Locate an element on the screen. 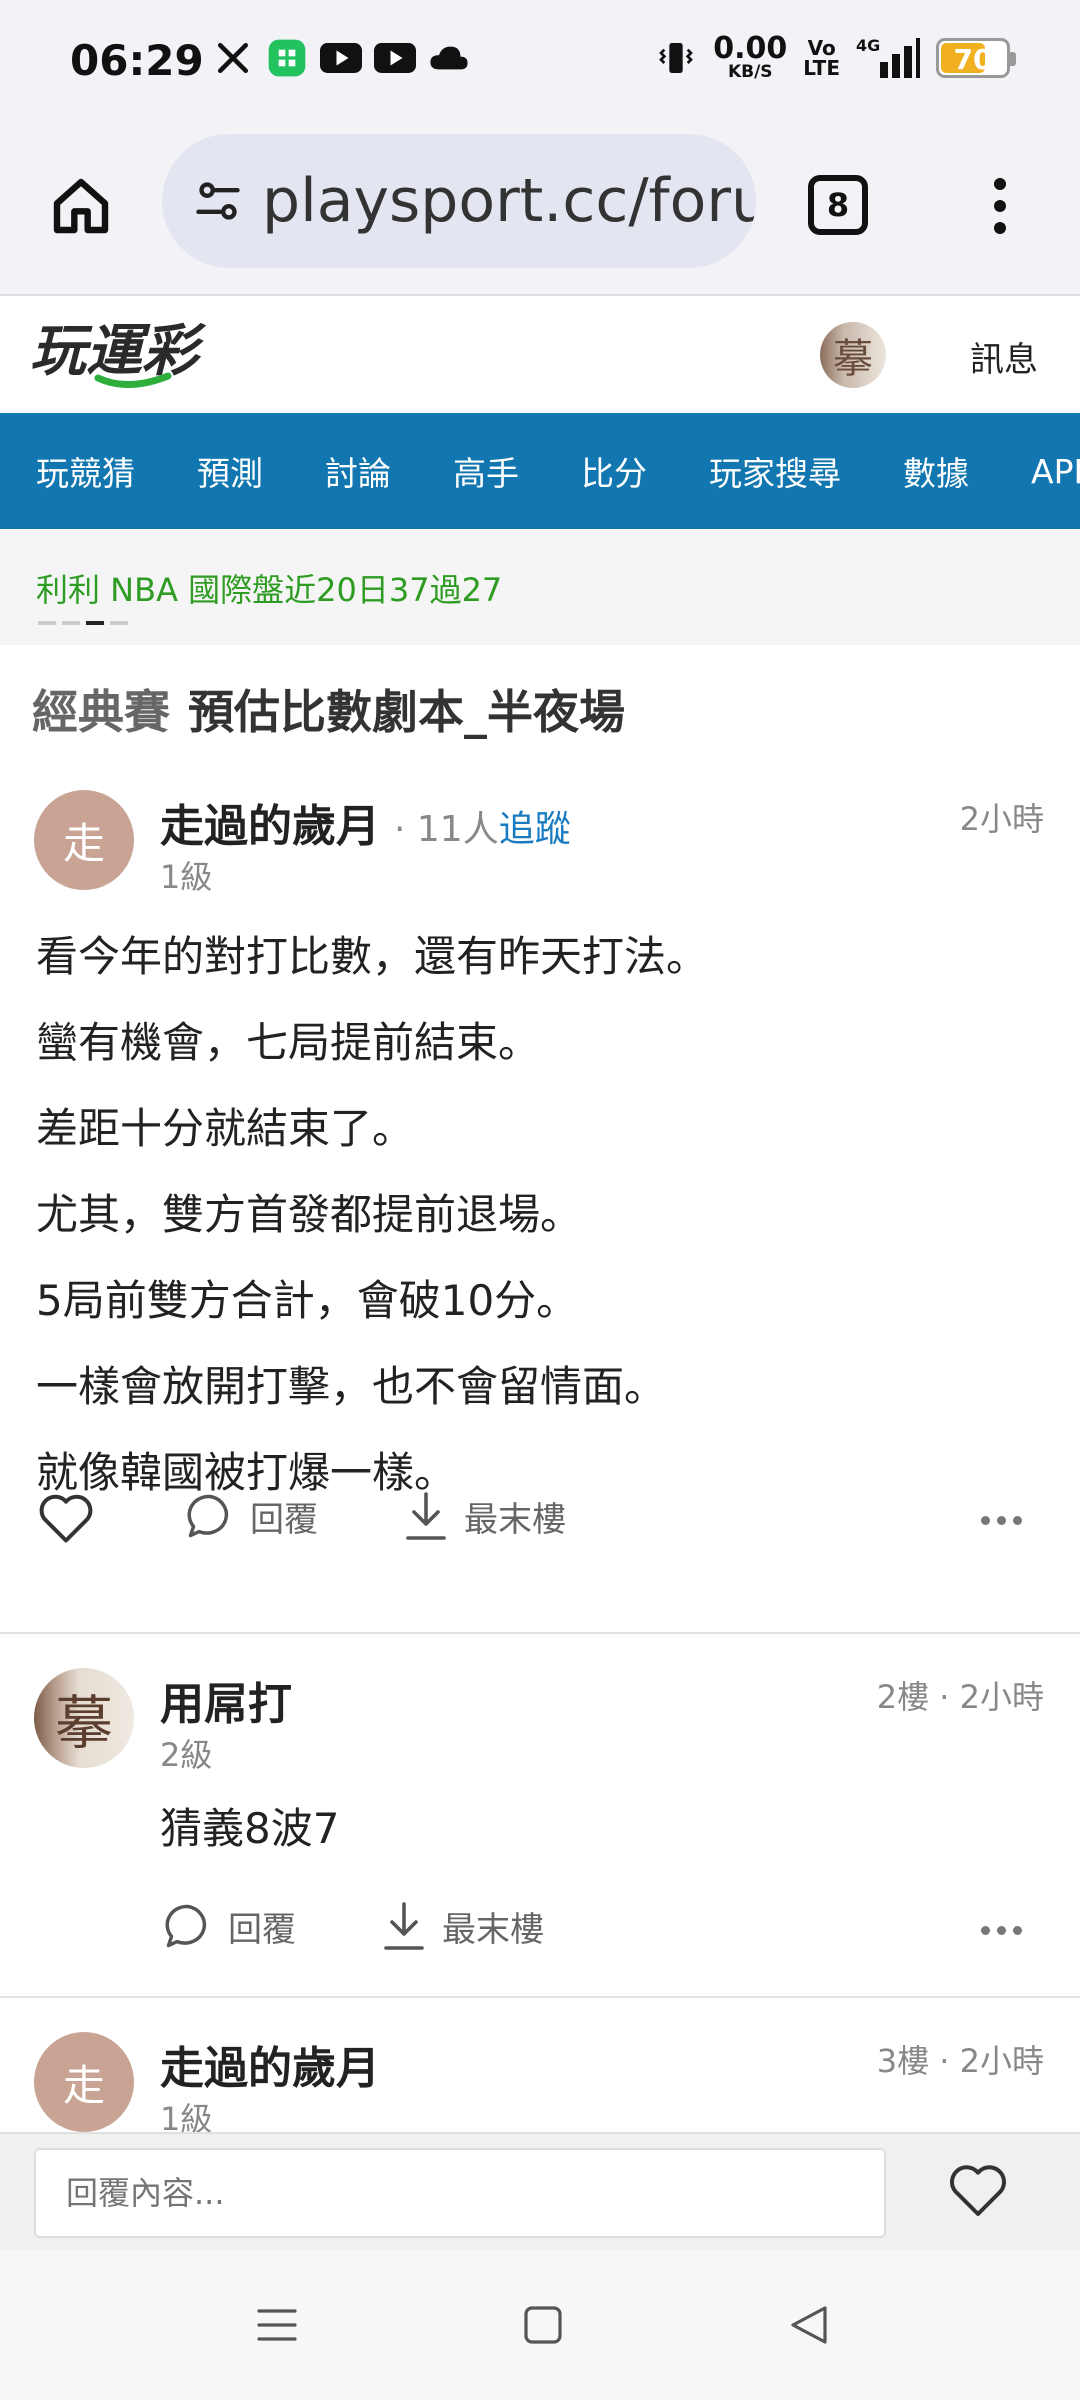  post-line: 5局前雙方合計，會破10分。 is located at coordinates (307, 1300).